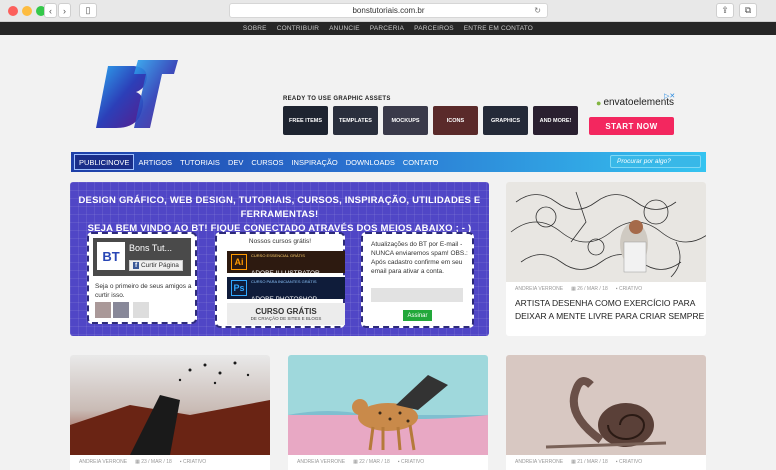 This screenshot has height=470, width=776. I want to click on asset-graphics: GRAPHICS, so click(505, 120).